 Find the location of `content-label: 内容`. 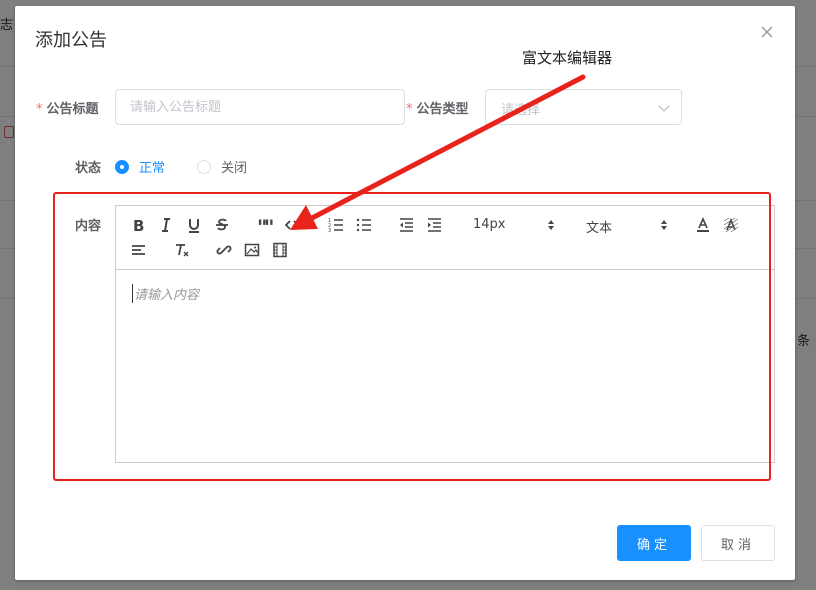

content-label: 内容 is located at coordinates (88, 226).